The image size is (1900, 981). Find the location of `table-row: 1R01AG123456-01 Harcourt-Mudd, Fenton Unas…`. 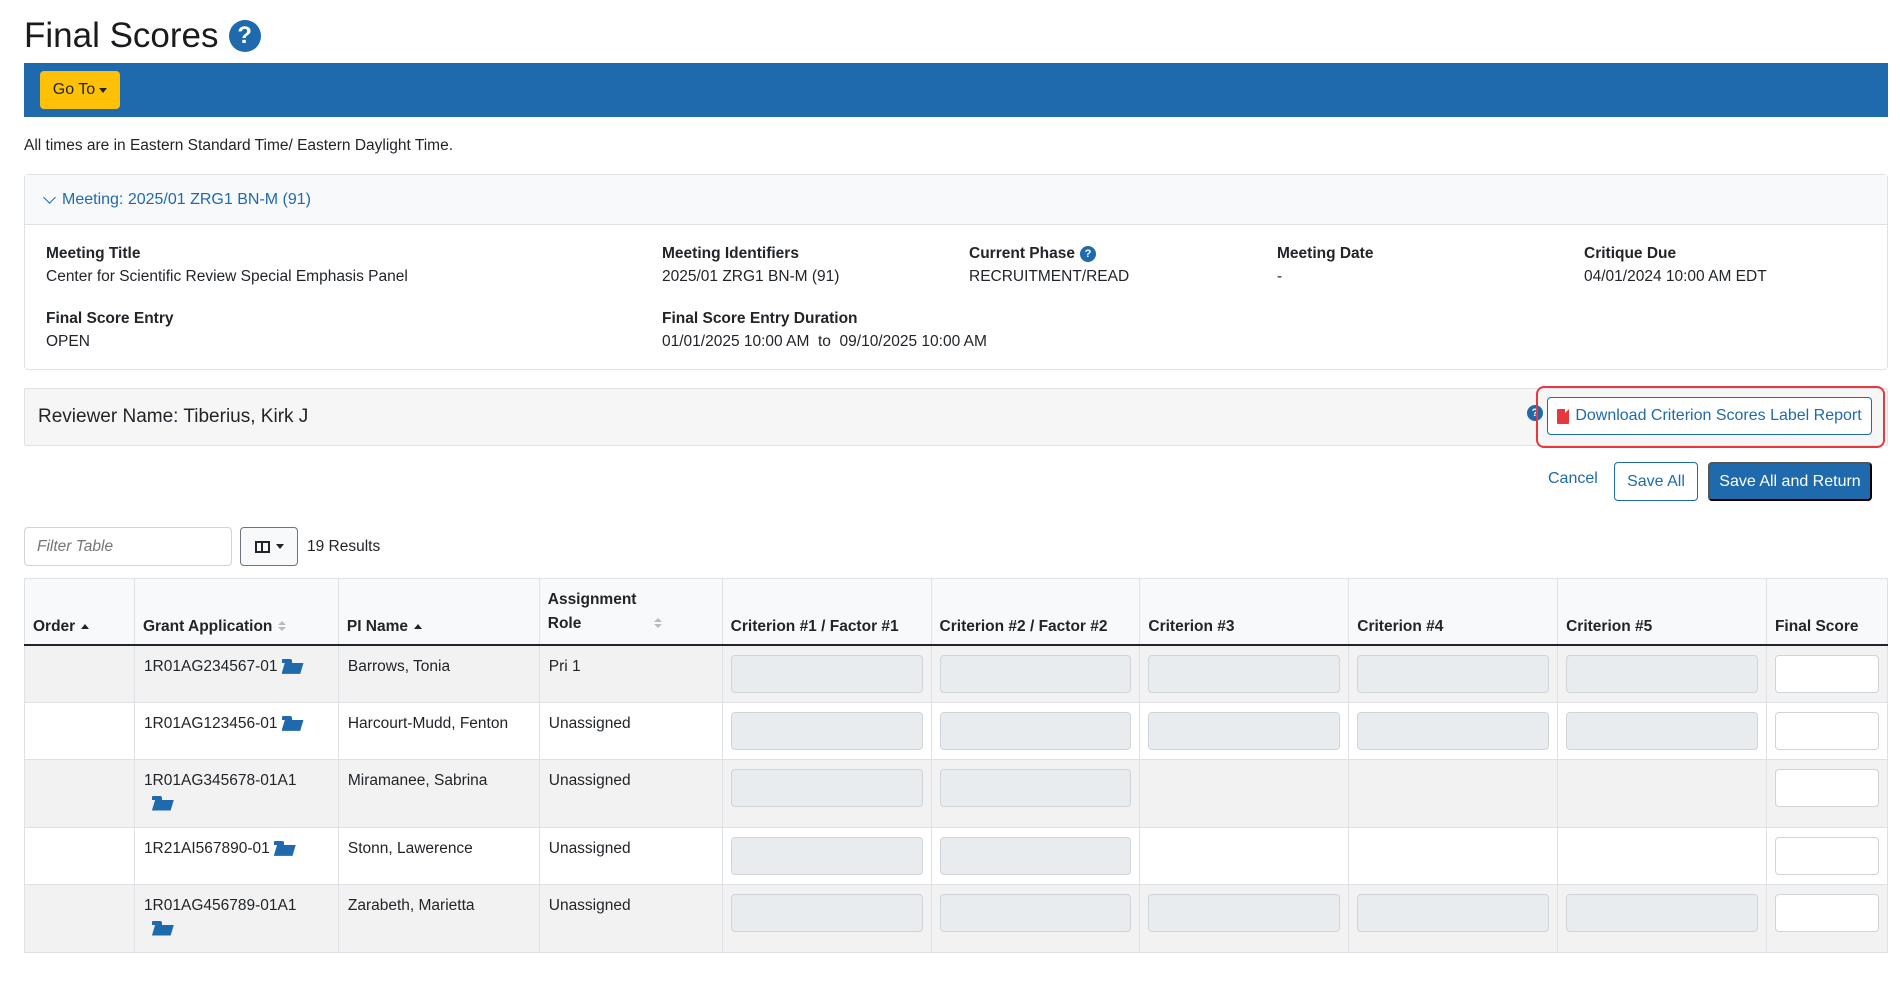

table-row: 1R01AG123456-01 Harcourt-Mudd, Fenton Unas… is located at coordinates (956, 730).